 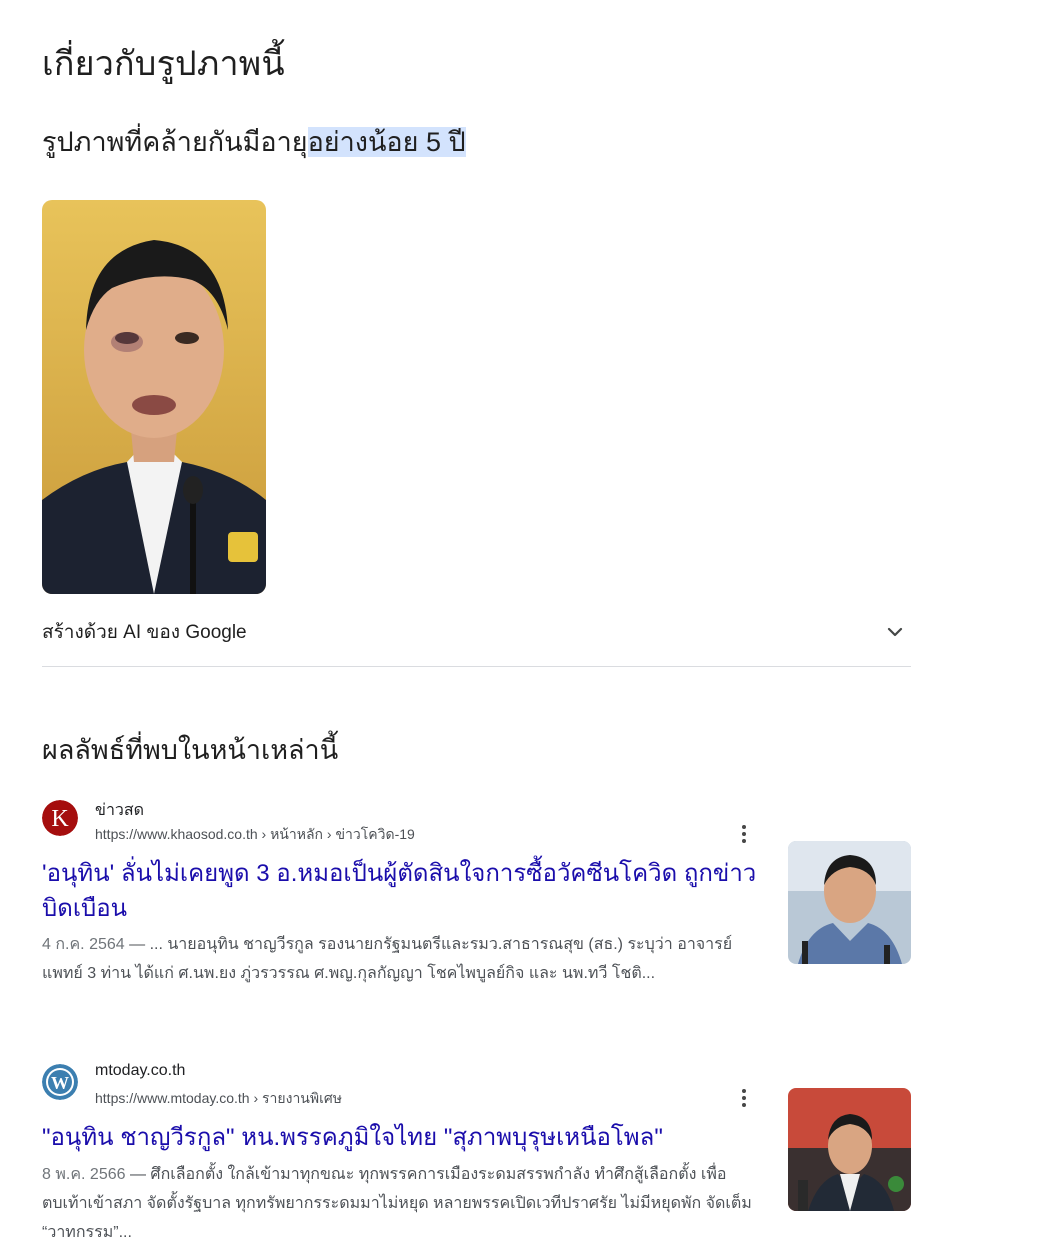 What do you see at coordinates (144, 632) in the screenshot?
I see `ai-overview-label: สร้างด้วย AI ของ Google` at bounding box center [144, 632].